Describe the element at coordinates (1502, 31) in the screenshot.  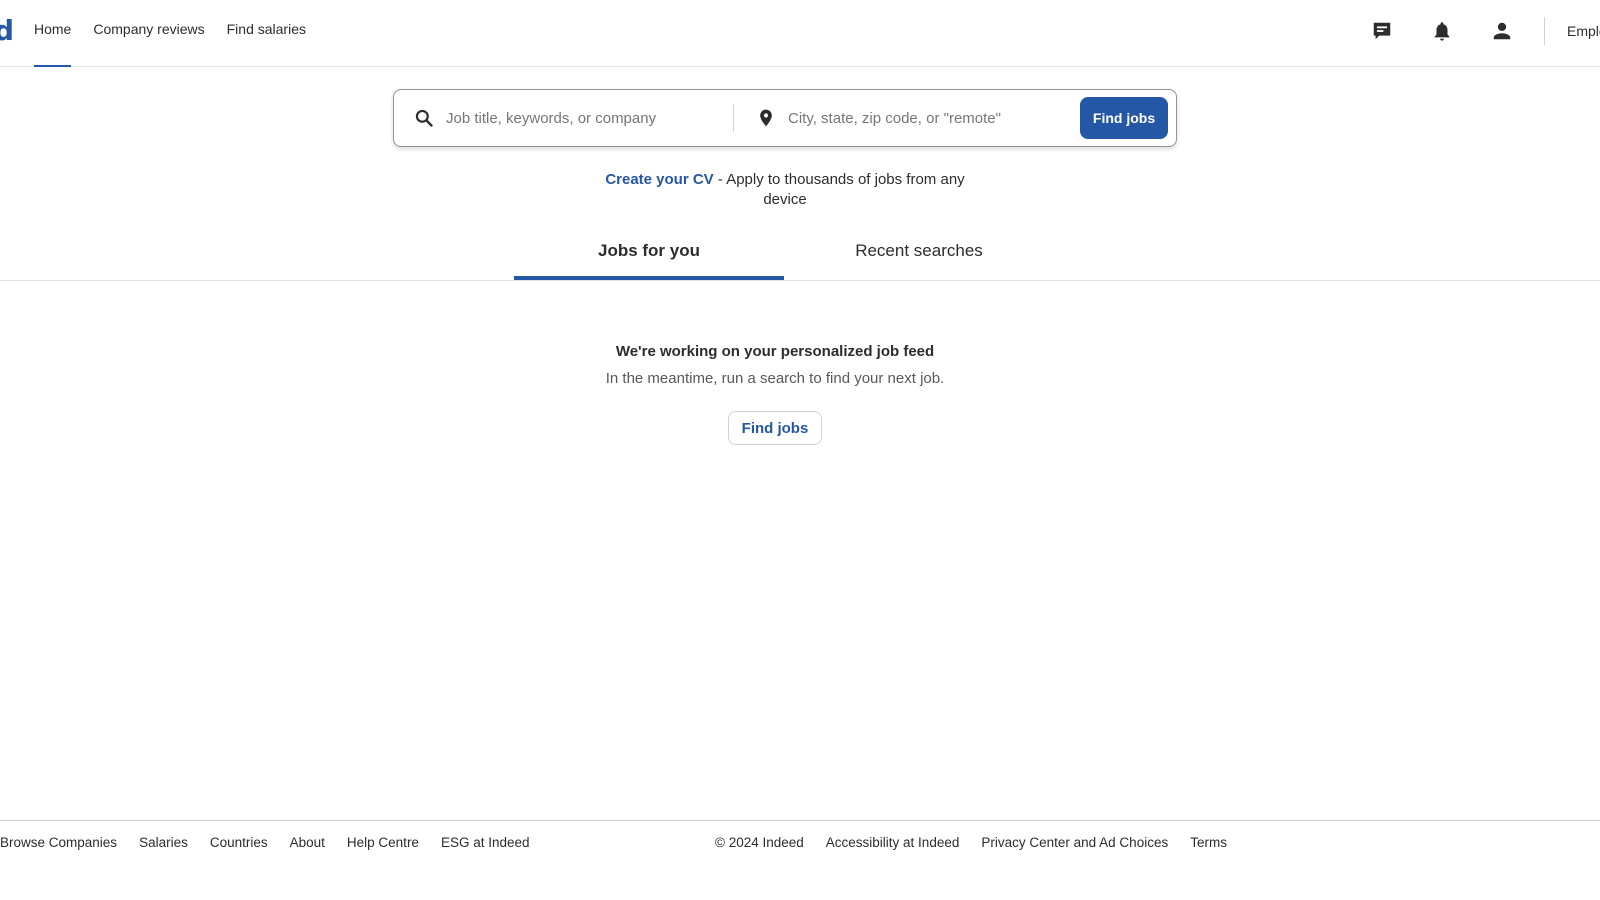
I see `account-person-icon` at that location.